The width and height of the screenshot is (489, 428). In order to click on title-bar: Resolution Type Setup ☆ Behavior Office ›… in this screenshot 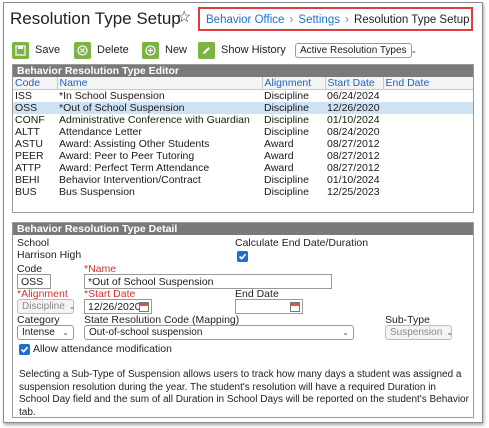, I will do `click(243, 19)`.